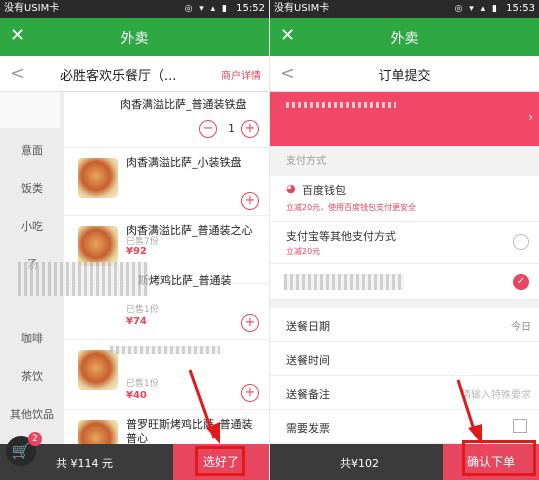 Image resolution: width=539 pixels, height=480 pixels. What do you see at coordinates (404, 199) in the screenshot?
I see `payment-option-baidu: ◕ 百度钱包 立减20元，使用百度钱包支付更安全` at bounding box center [404, 199].